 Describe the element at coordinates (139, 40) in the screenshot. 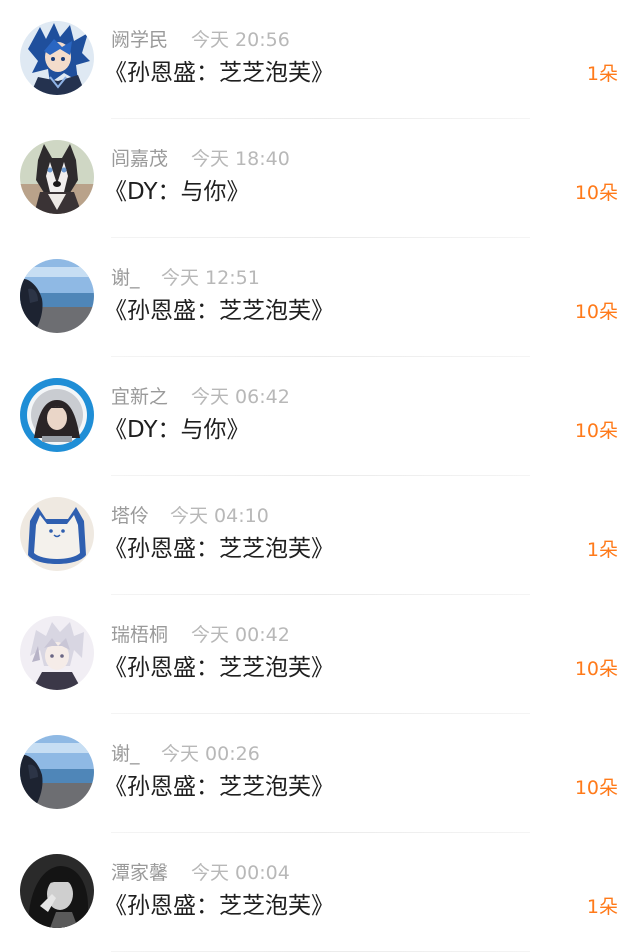

I see `user-name: 阙学民` at that location.